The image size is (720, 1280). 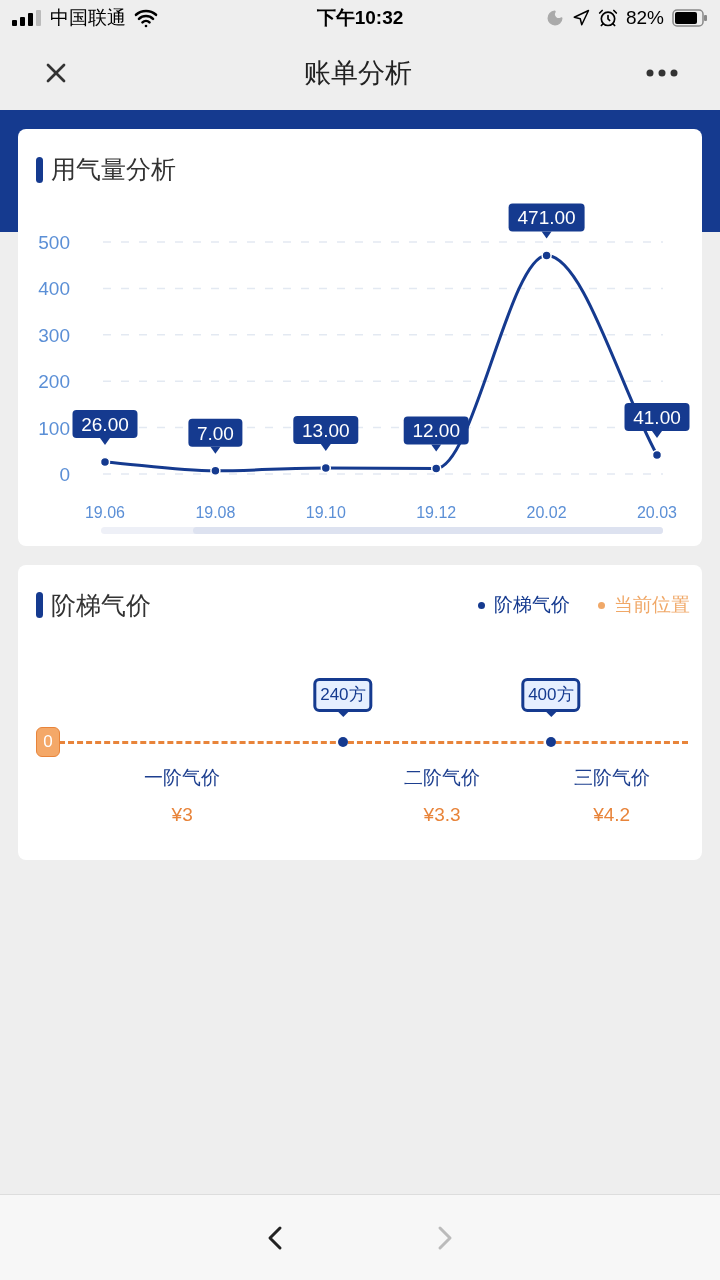 I want to click on more-icon, so click(x=662, y=73).